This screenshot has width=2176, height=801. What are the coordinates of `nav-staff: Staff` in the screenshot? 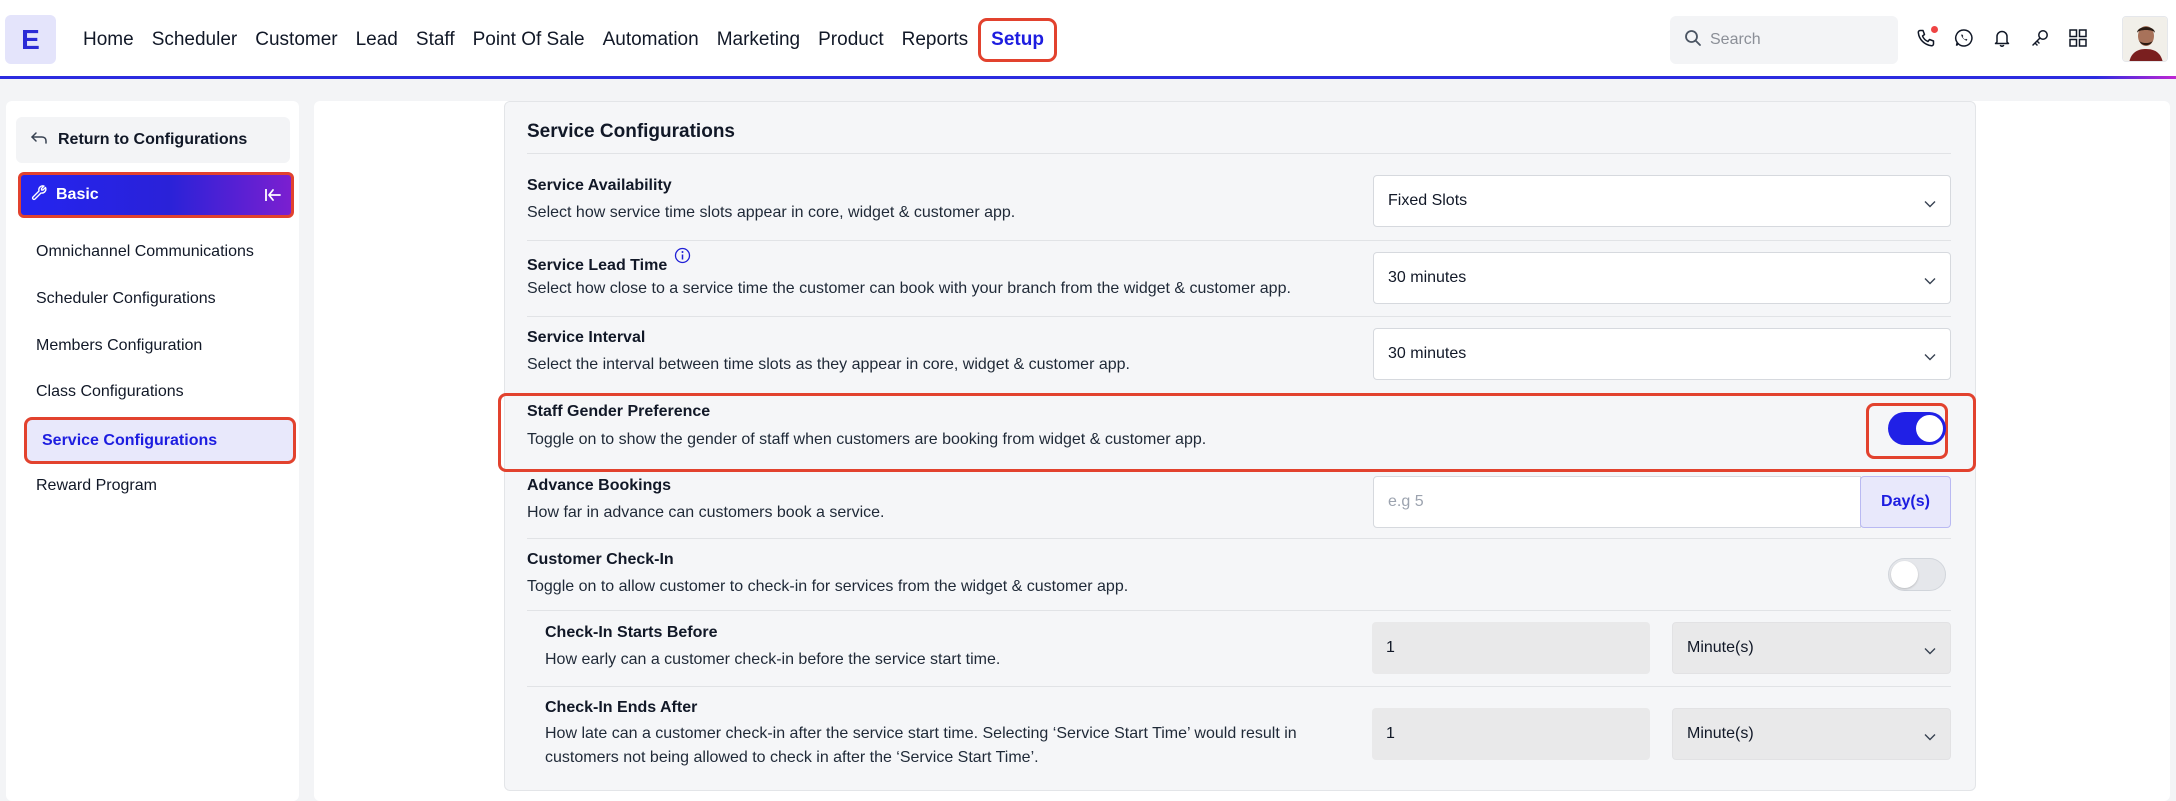 It's located at (435, 40).